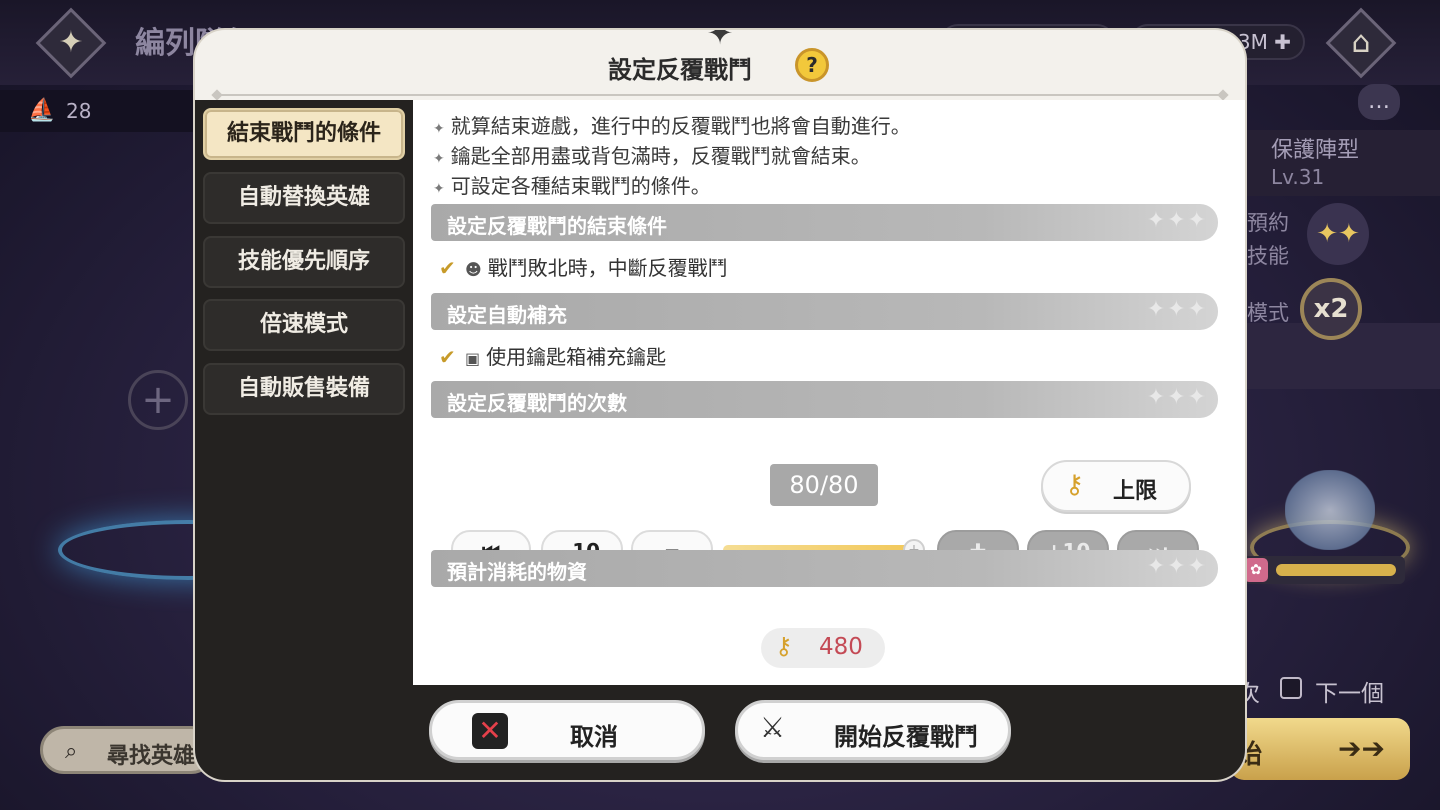  What do you see at coordinates (660, 156) in the screenshot?
I see `info-text: 鑰匙全部用盡或背包滿時，反覆戰鬥就會結束。` at bounding box center [660, 156].